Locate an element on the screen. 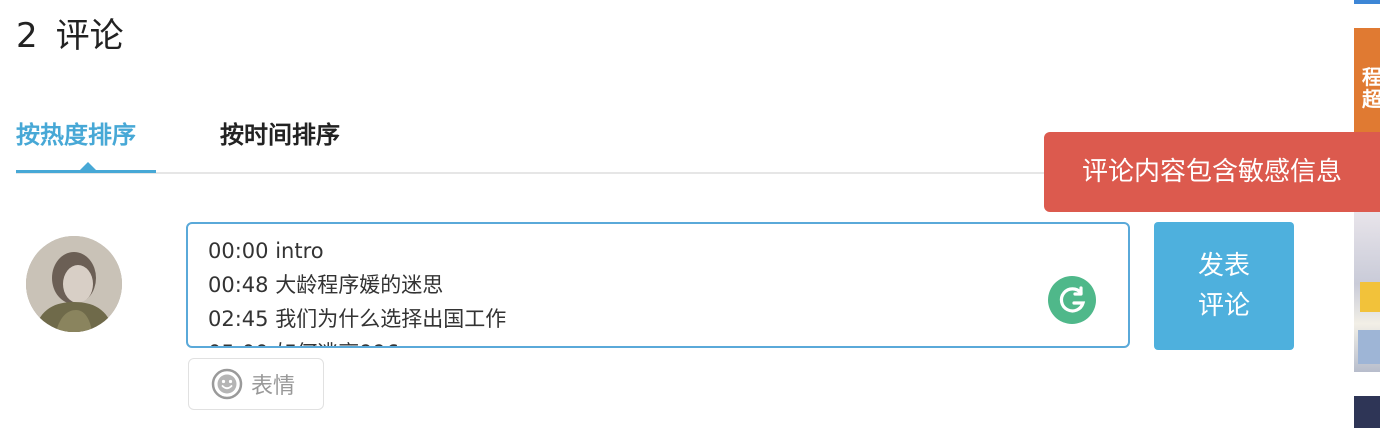 The width and height of the screenshot is (1380, 428). comment-text-line: 00:48 大龄程序媛的迷思 is located at coordinates (326, 285).